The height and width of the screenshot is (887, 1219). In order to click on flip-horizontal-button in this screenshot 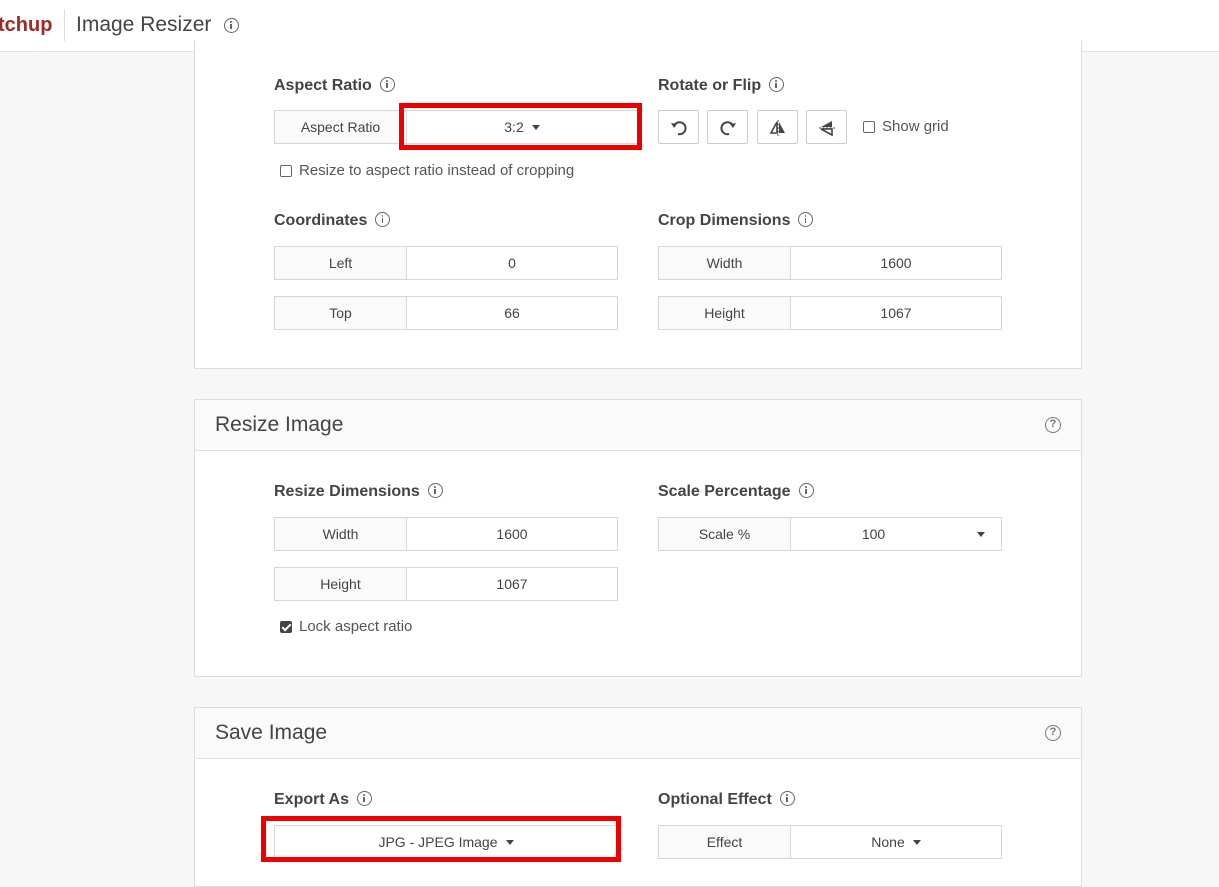, I will do `click(777, 127)`.